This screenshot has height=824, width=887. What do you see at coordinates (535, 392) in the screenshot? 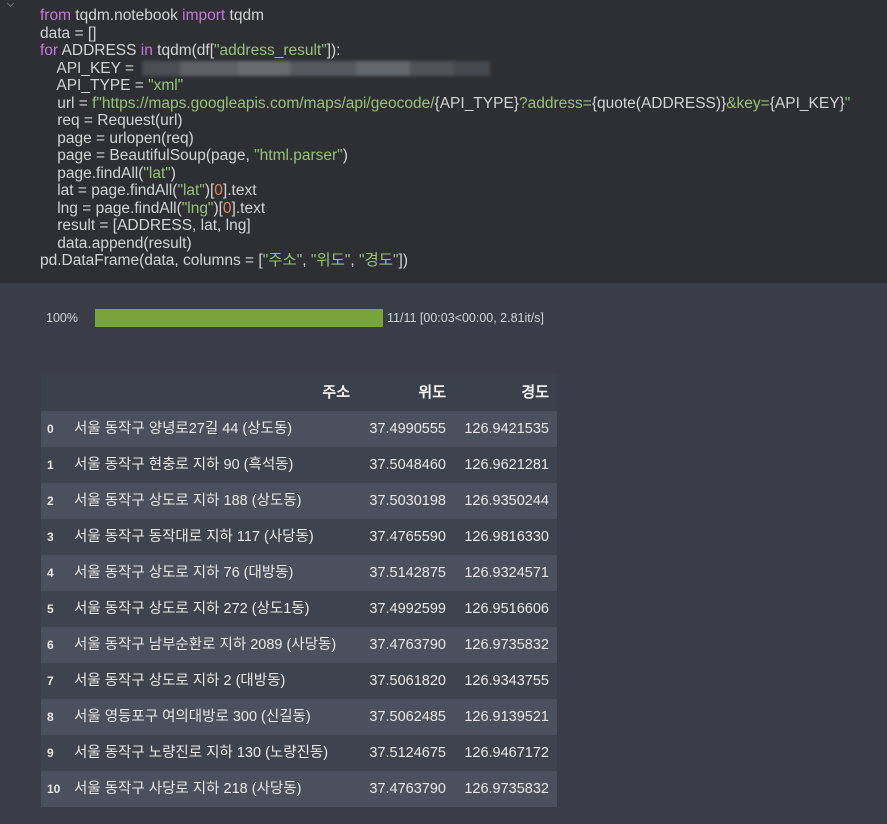
I see `column-header-longitude: 경도` at bounding box center [535, 392].